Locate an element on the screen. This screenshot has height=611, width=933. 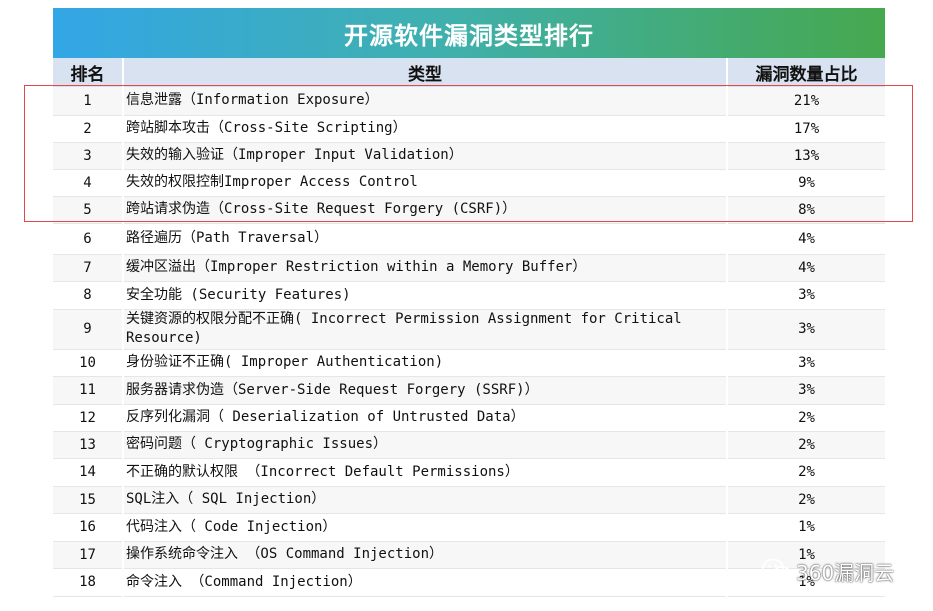
header-type: 类型 is located at coordinates (425, 72).